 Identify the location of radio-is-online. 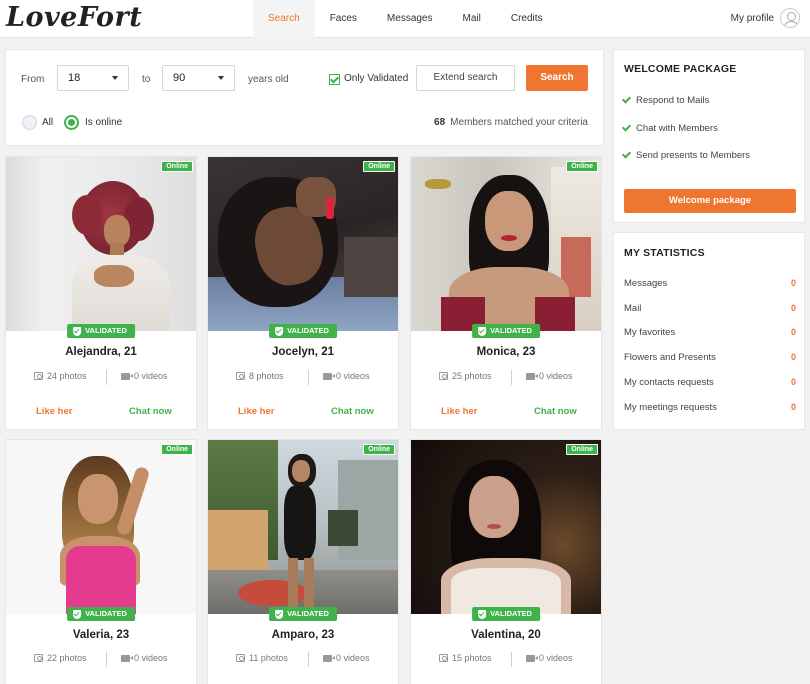
(71, 122).